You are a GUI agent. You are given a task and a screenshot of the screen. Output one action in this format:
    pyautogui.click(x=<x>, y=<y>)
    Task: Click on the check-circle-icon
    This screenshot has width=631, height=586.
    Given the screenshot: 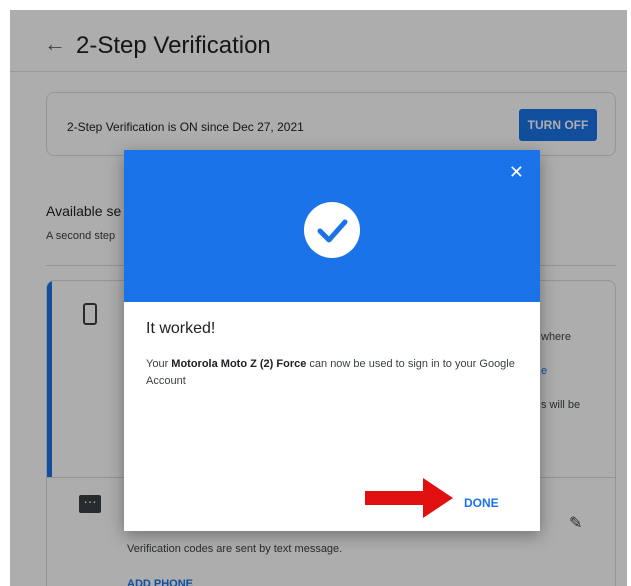 What is the action you would take?
    pyautogui.click(x=332, y=230)
    